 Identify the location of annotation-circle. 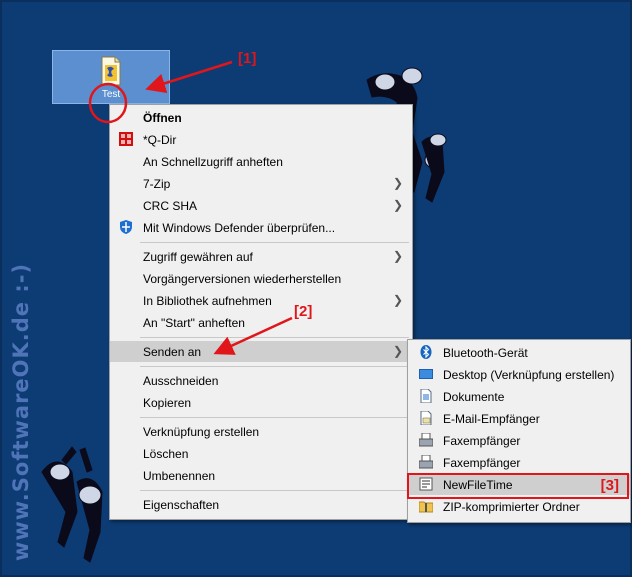
(108, 103).